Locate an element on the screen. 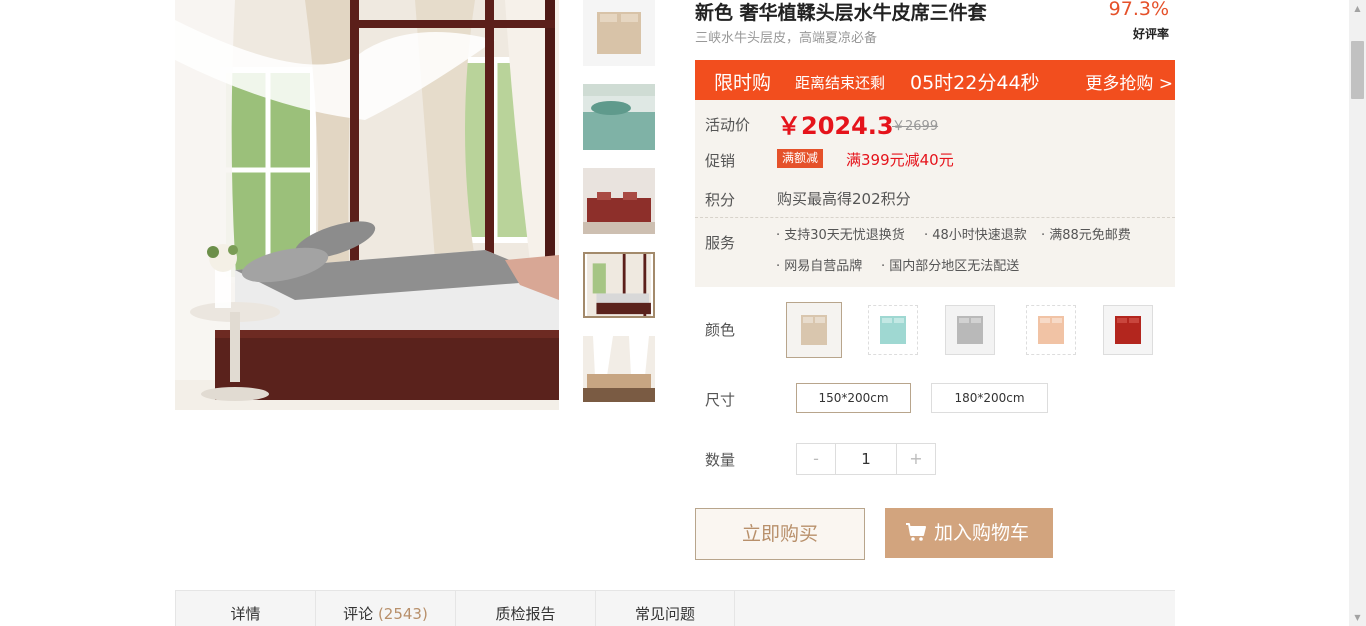 The width and height of the screenshot is (1366, 626). rating-label: 好评率 is located at coordinates (1150, 34).